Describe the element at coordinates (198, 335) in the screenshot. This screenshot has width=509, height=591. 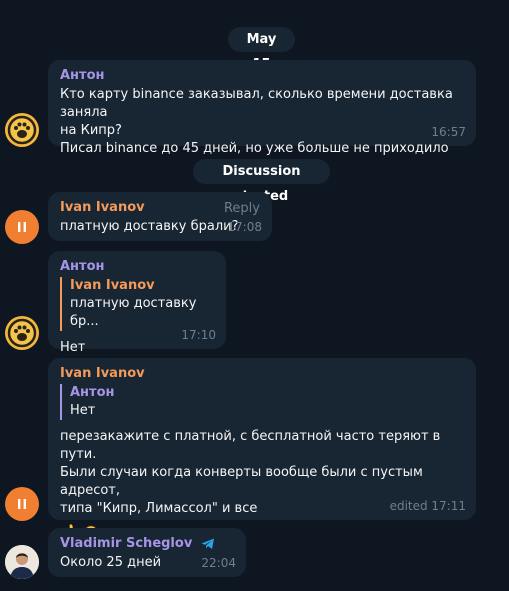
I see `message-time: 17:10` at that location.